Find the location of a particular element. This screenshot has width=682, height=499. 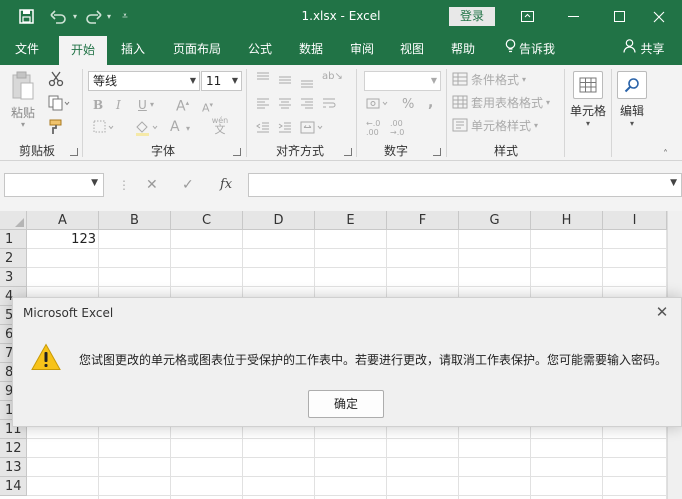

cell-styles-icon is located at coordinates (460, 127).